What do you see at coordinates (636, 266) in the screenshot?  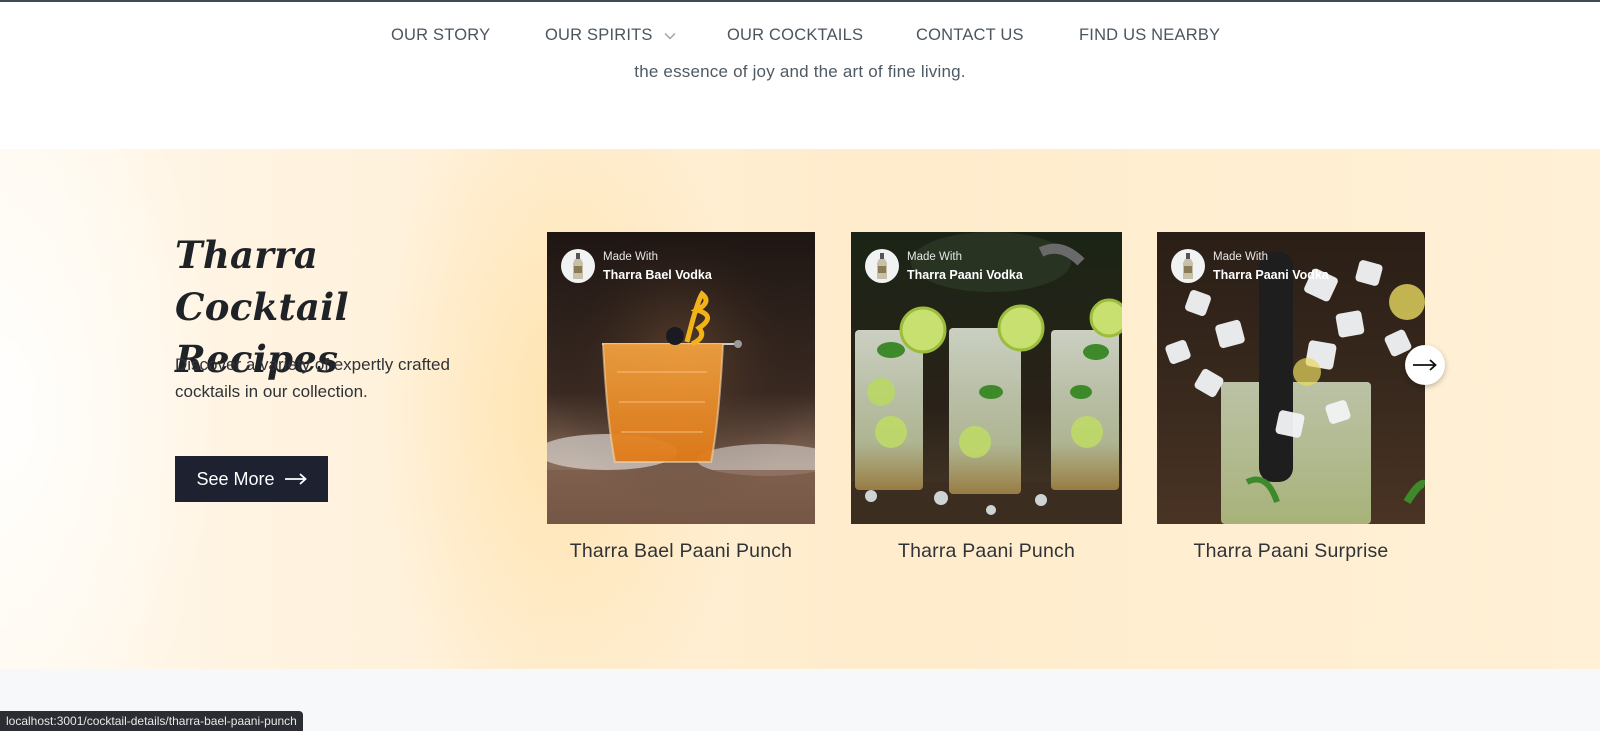 I see `made-with-badge: Made With Tharra Bael Vodka` at bounding box center [636, 266].